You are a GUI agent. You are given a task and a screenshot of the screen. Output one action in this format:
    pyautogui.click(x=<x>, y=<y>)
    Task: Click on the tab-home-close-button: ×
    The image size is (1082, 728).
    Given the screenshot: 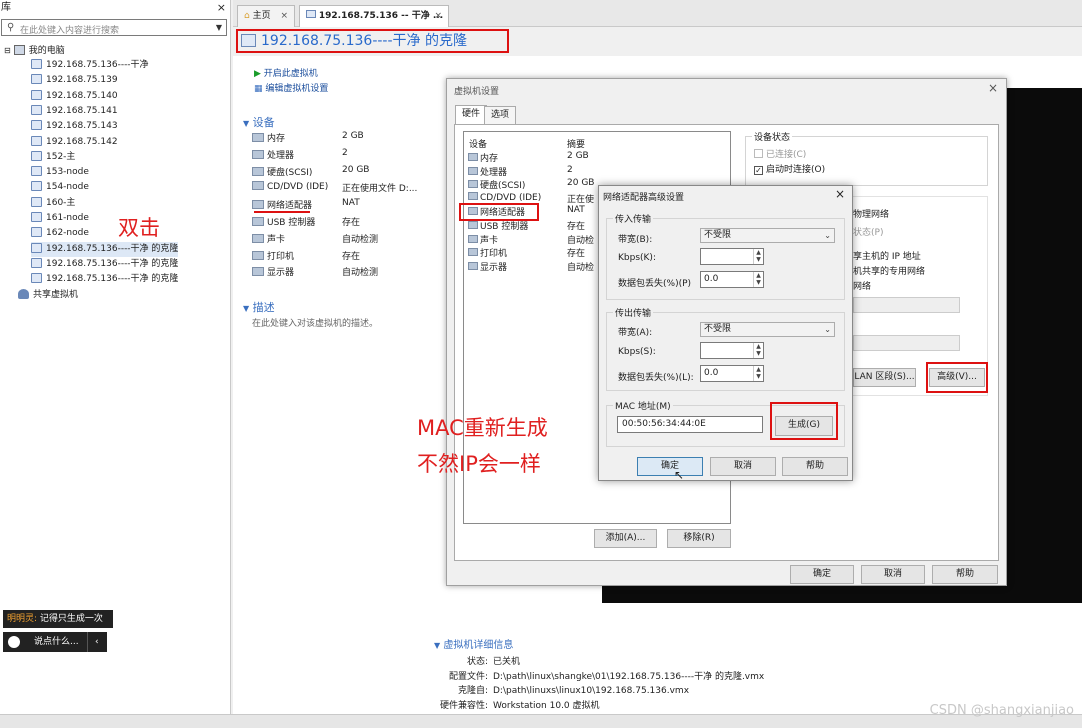 What is the action you would take?
    pyautogui.click(x=284, y=16)
    